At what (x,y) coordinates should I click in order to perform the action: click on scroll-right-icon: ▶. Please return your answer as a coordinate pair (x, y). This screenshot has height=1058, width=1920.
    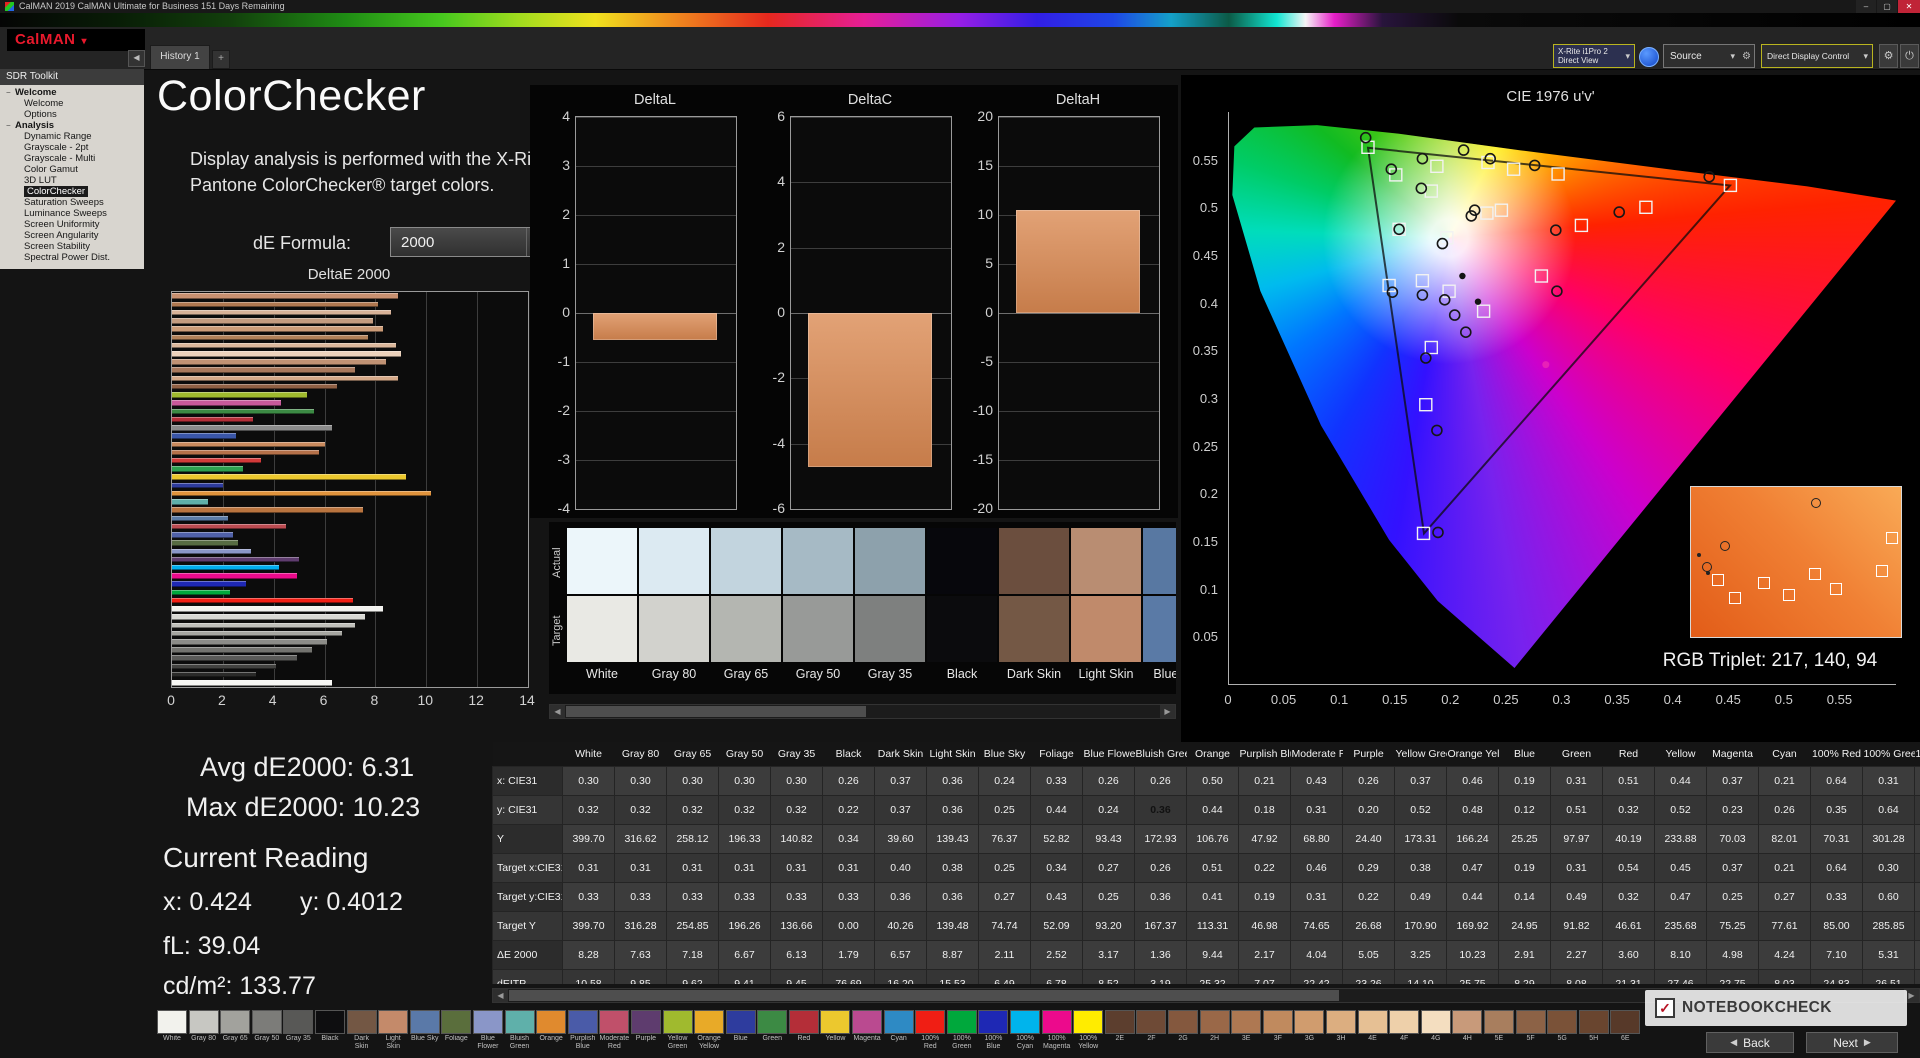
    Looking at the image, I should click on (1167, 711).